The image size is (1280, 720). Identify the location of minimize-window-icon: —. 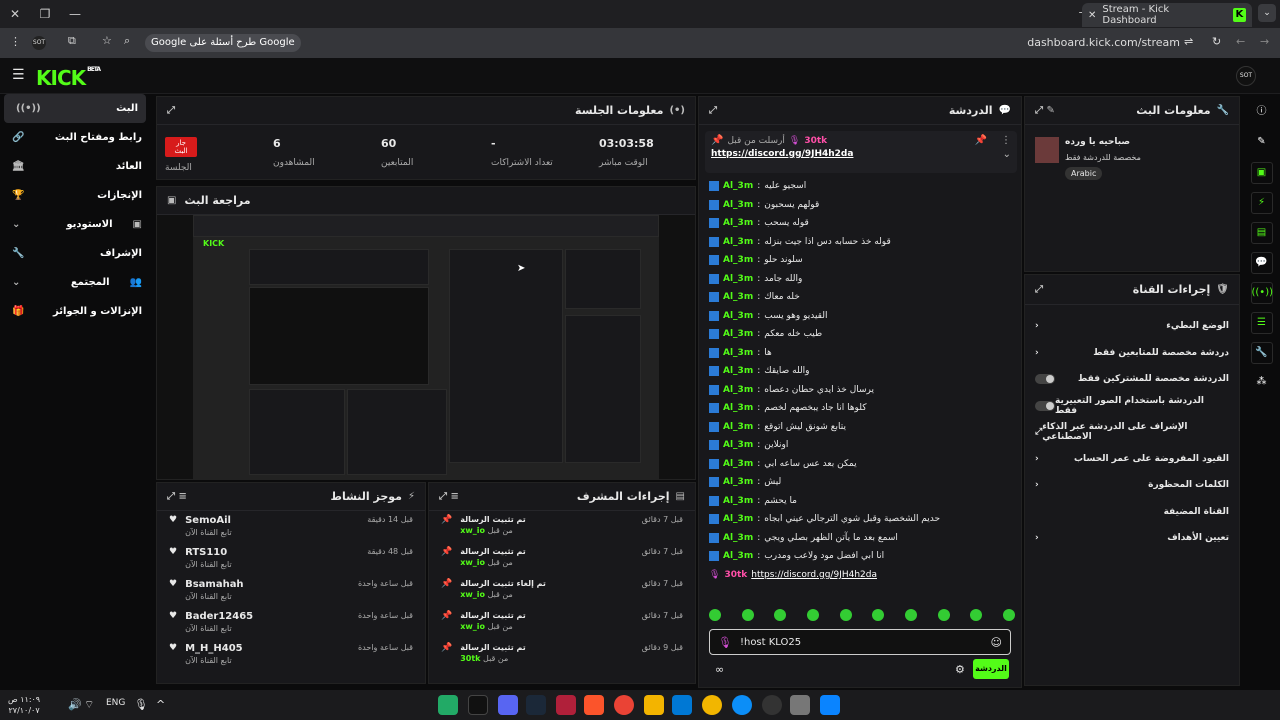
(75, 14).